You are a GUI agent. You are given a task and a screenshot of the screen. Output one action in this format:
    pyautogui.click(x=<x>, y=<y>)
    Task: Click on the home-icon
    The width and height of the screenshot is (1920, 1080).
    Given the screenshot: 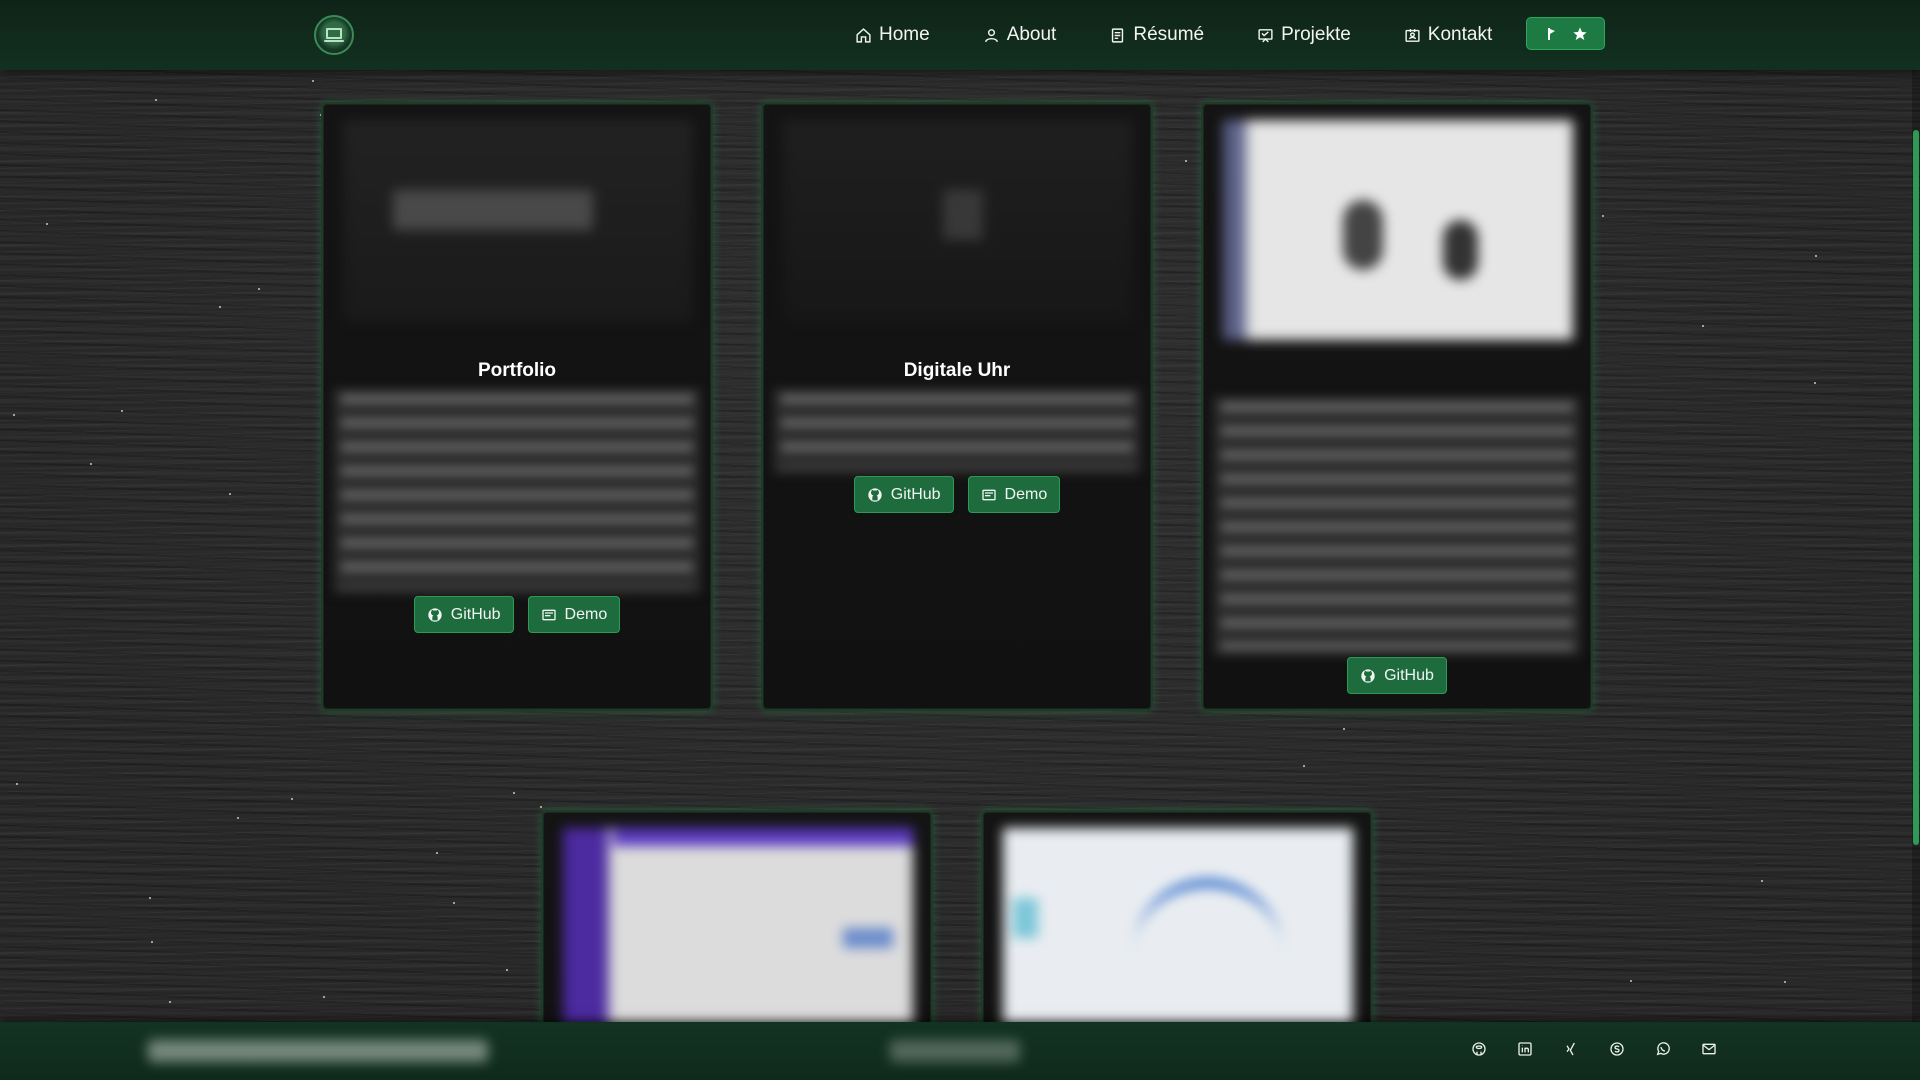 What is the action you would take?
    pyautogui.click(x=863, y=35)
    